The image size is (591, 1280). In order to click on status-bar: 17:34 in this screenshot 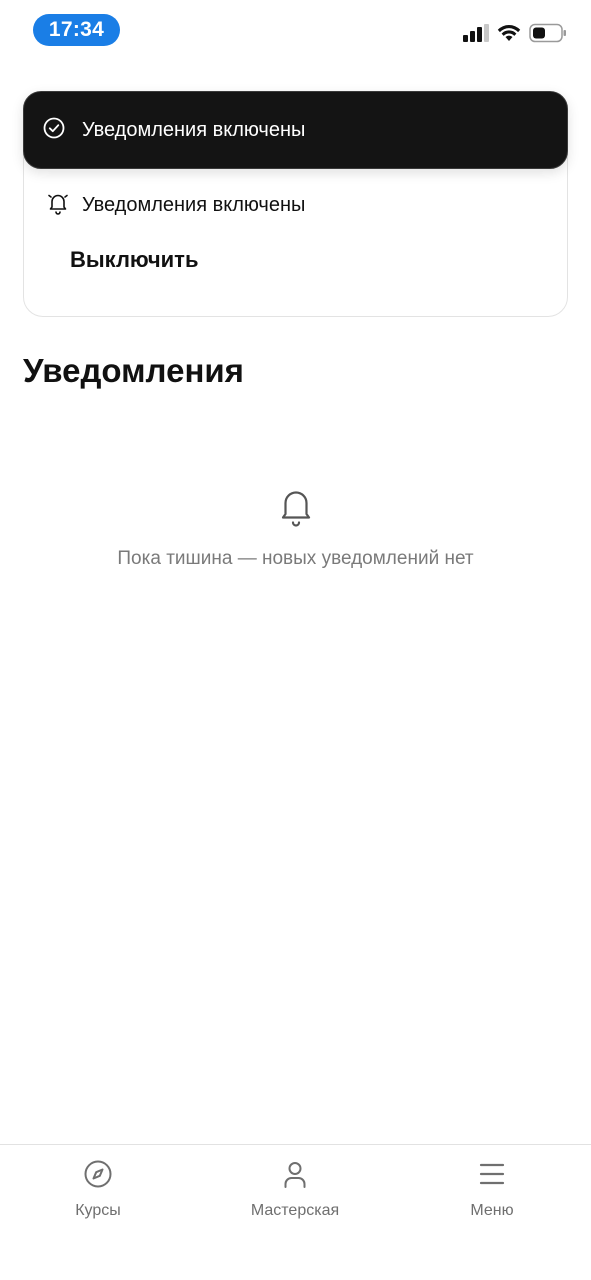, I will do `click(295, 30)`.